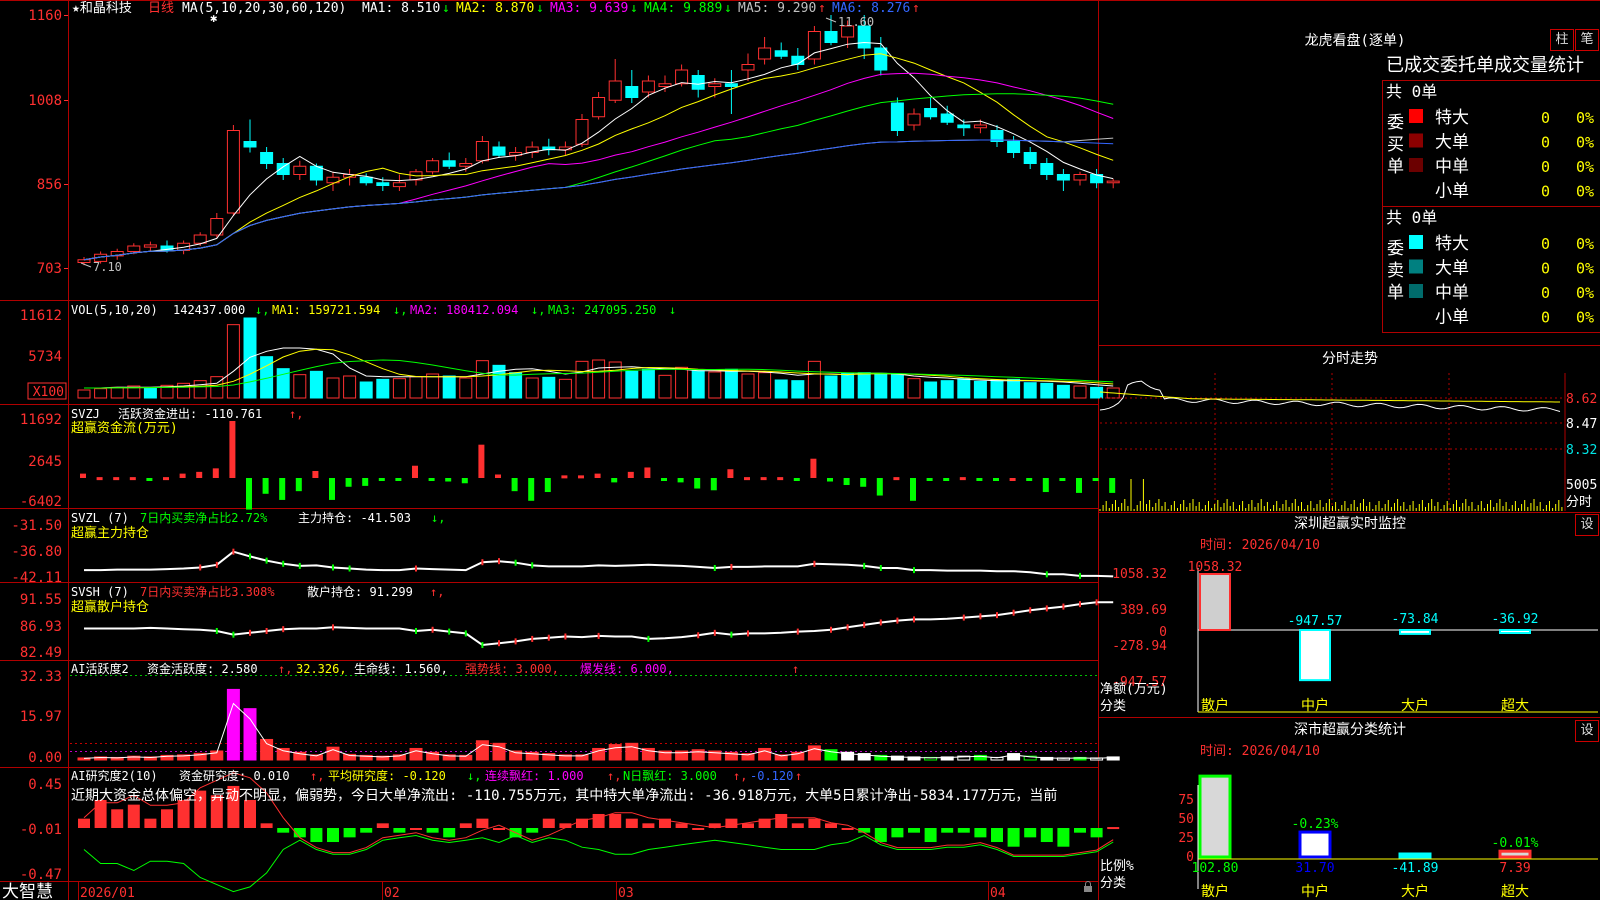  Describe the element at coordinates (1452, 244) in the screenshot. I see `sell-name: 特大` at that location.